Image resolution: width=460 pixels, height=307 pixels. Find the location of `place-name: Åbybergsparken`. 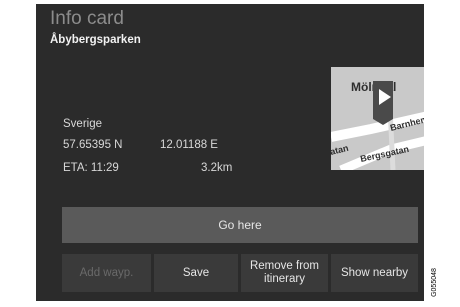

place-name: Åbybergsparken is located at coordinates (95, 40).